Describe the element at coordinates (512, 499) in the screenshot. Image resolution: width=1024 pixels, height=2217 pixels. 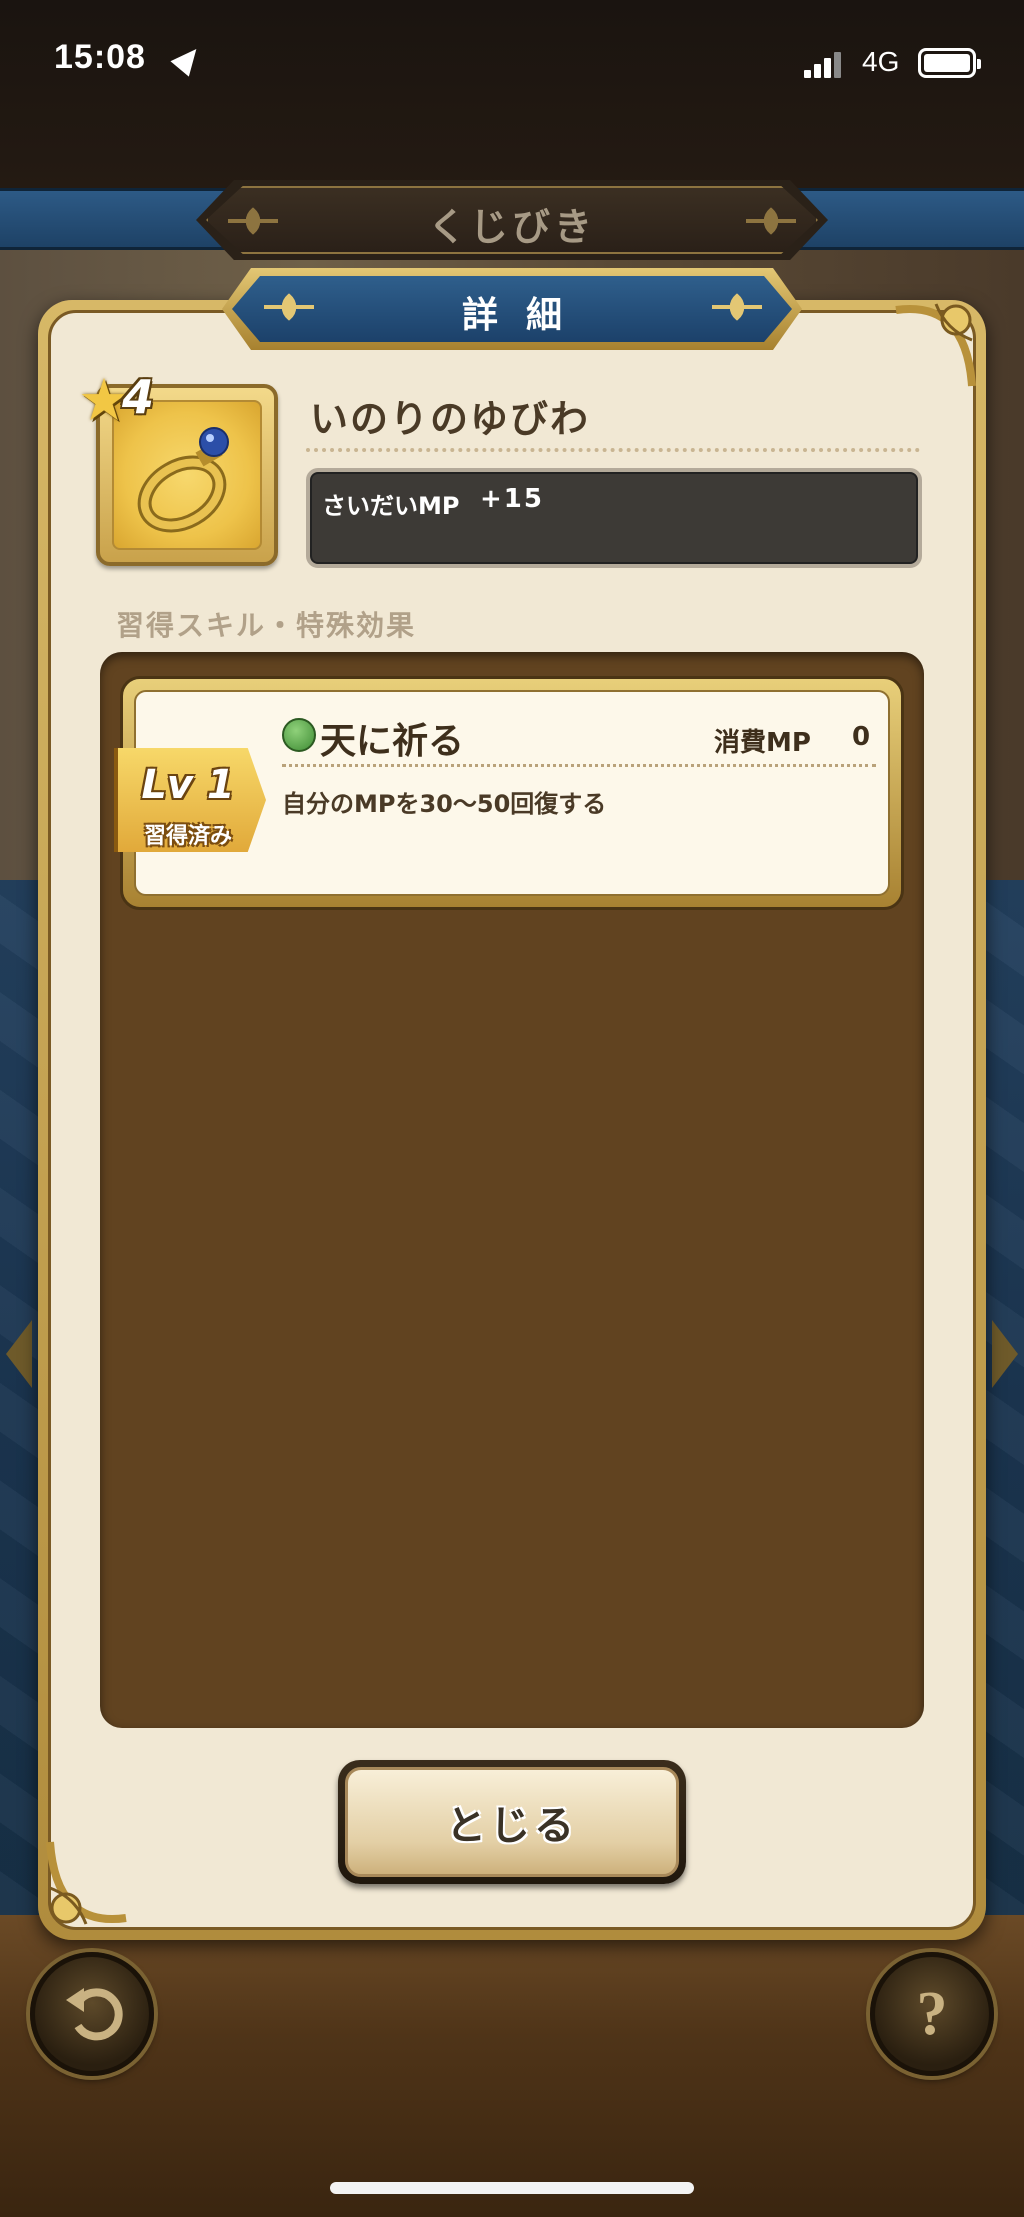
I see `stat-value: +15` at that location.